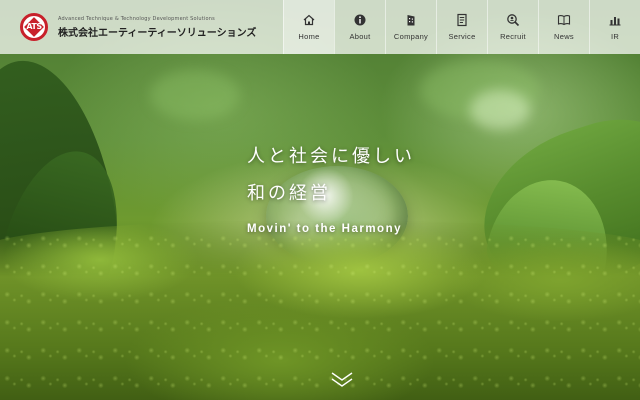 This screenshot has width=640, height=400. I want to click on nav-item-service: Service, so click(461, 27).